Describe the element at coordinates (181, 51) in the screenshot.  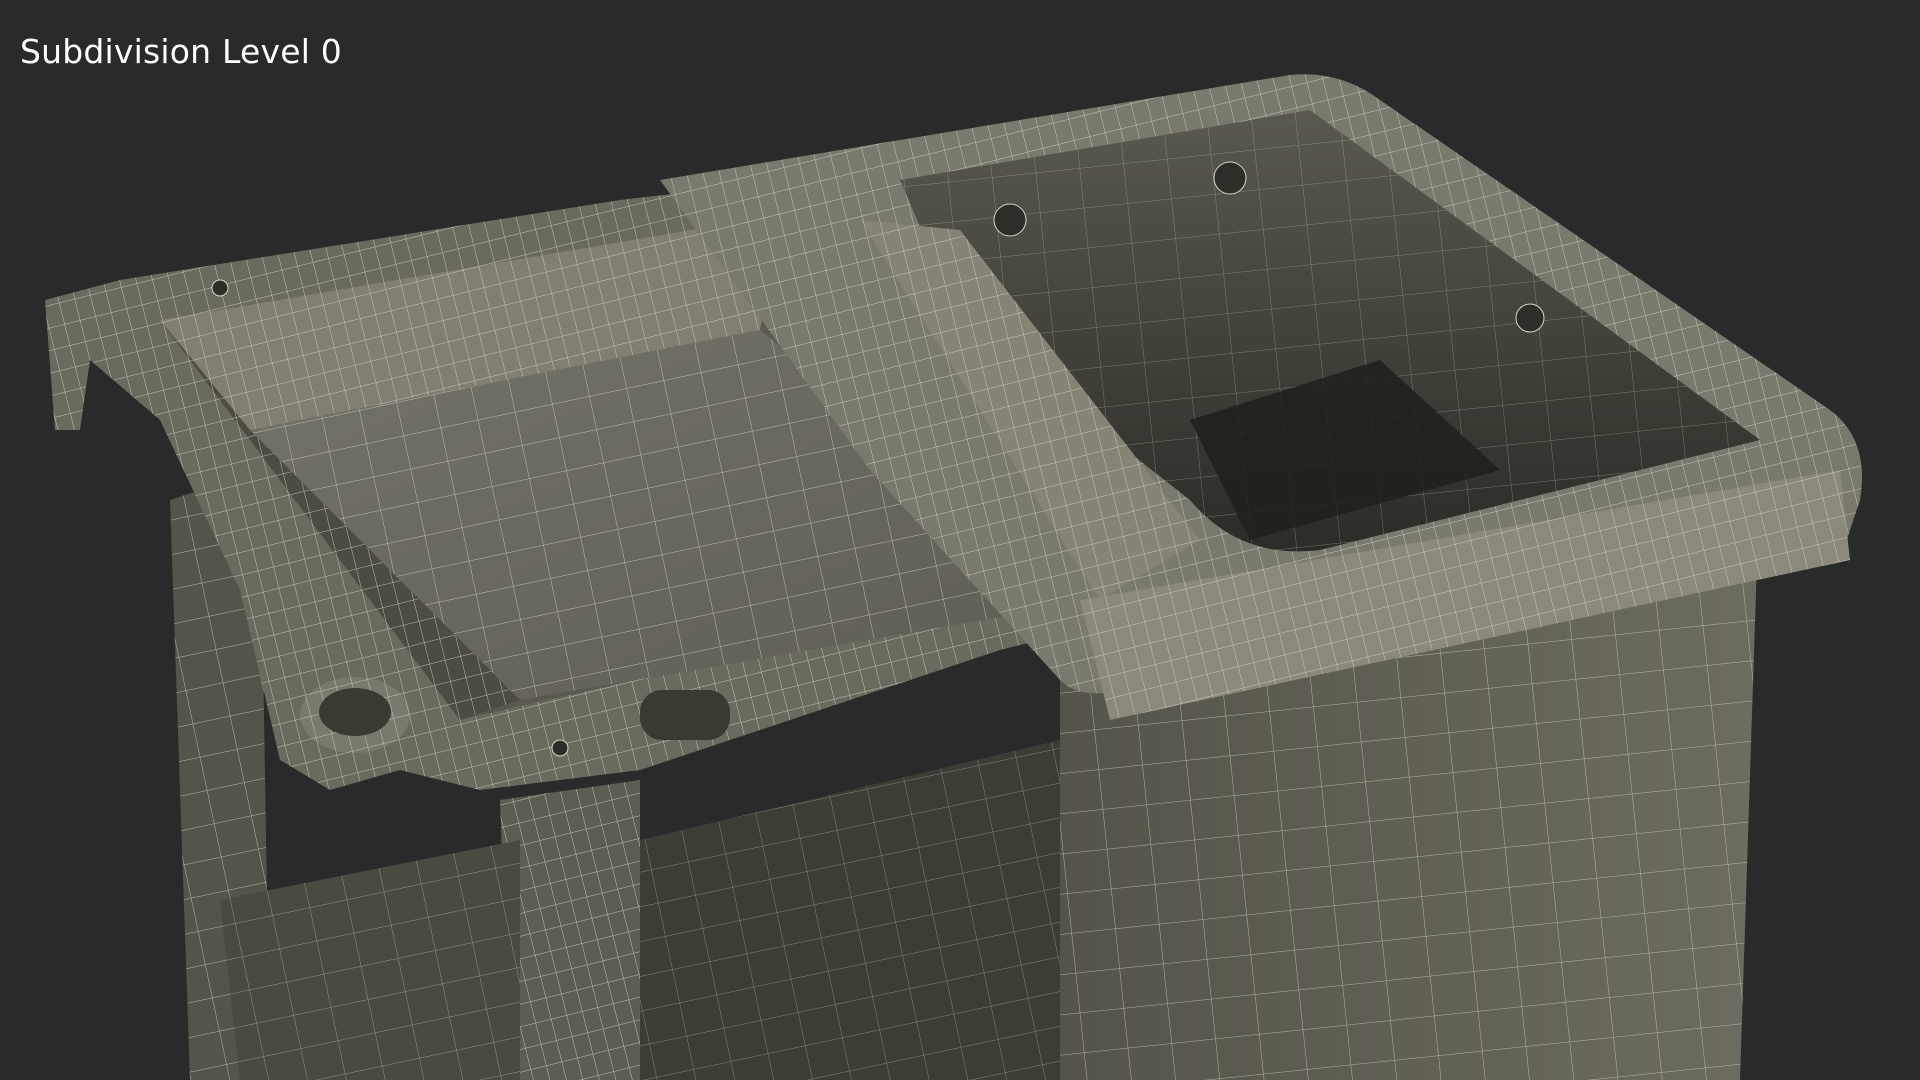
I see `subdivision-level-label: Subdivision Level 0` at that location.